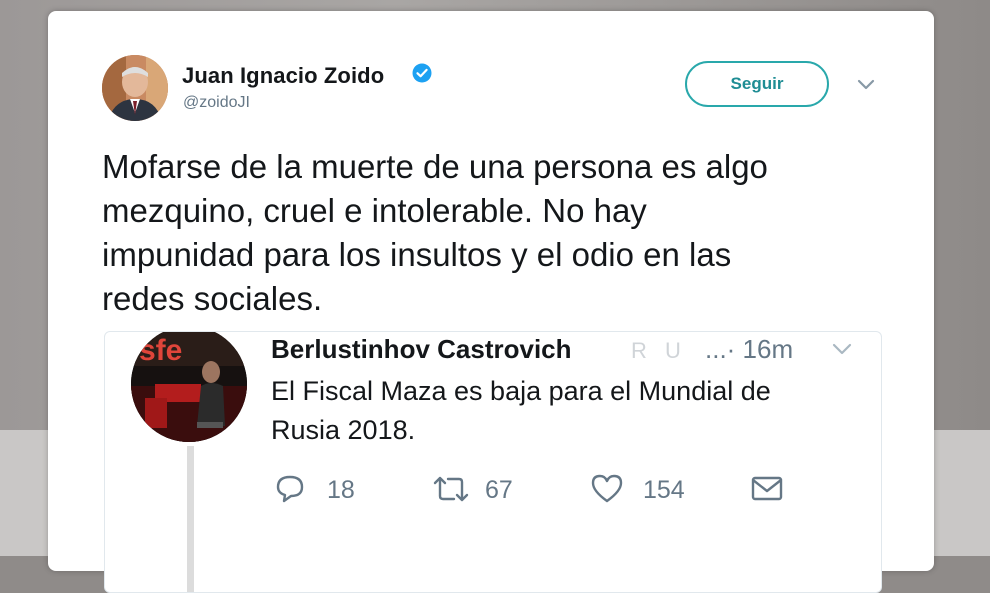  I want to click on quoted-timestamp: ...· 16m, so click(749, 349).